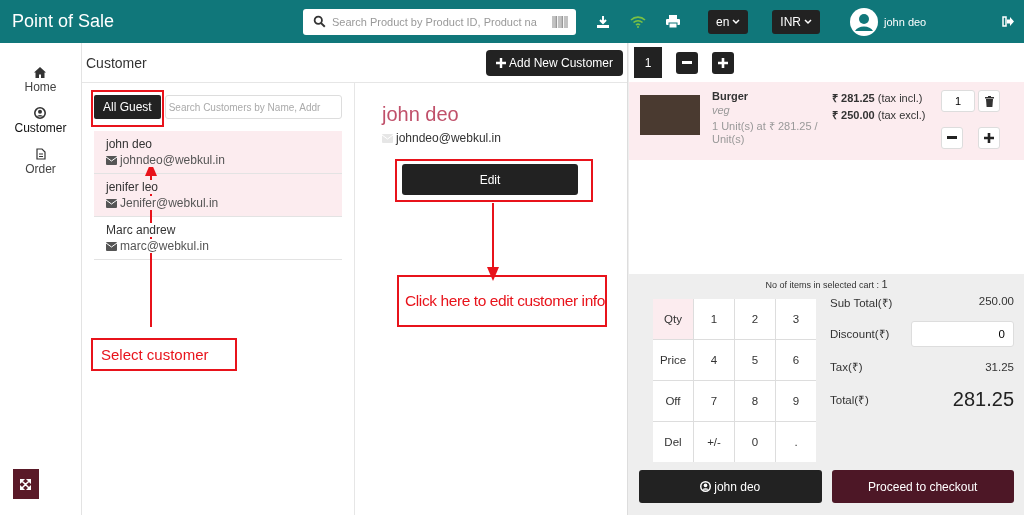  I want to click on customer-row: jenifer leo Jenifer@webkul.in, so click(218, 195).